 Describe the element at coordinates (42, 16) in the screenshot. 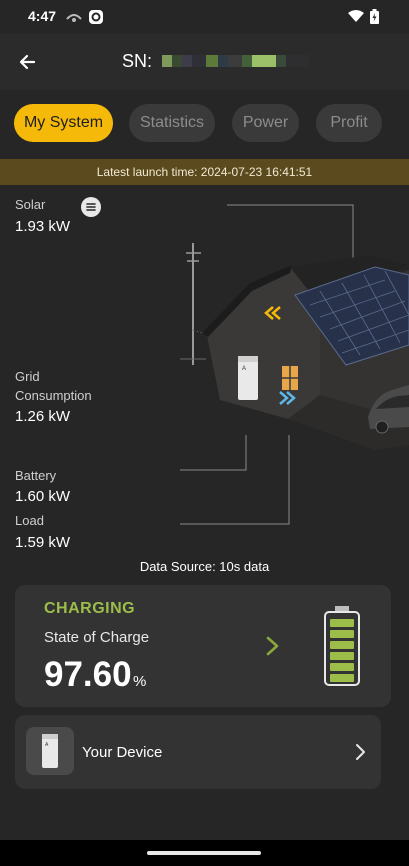

I see `status-time: 4:47` at that location.